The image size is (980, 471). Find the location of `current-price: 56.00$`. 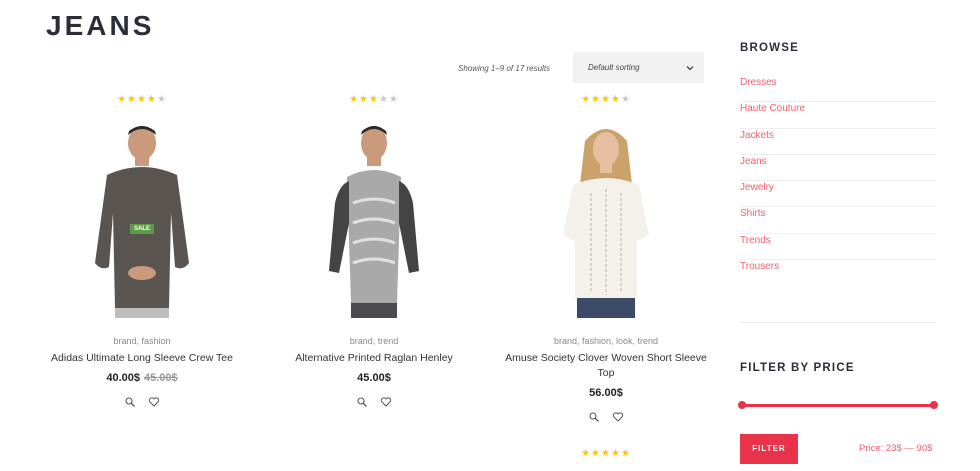

current-price: 56.00$ is located at coordinates (606, 393).